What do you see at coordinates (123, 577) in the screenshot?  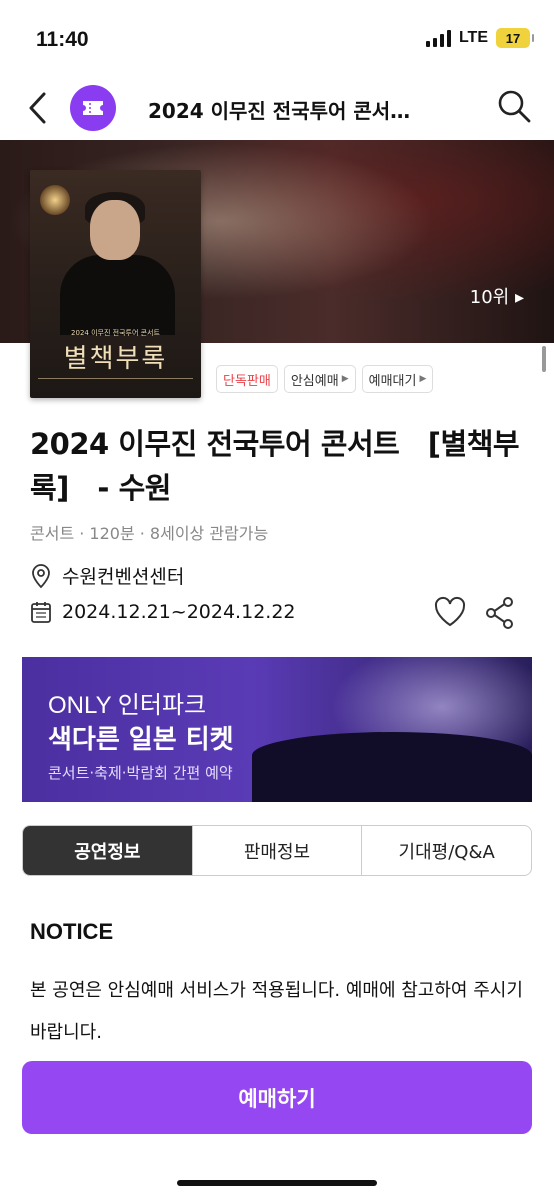 I see `venue-name: 수원컨벤션센터` at bounding box center [123, 577].